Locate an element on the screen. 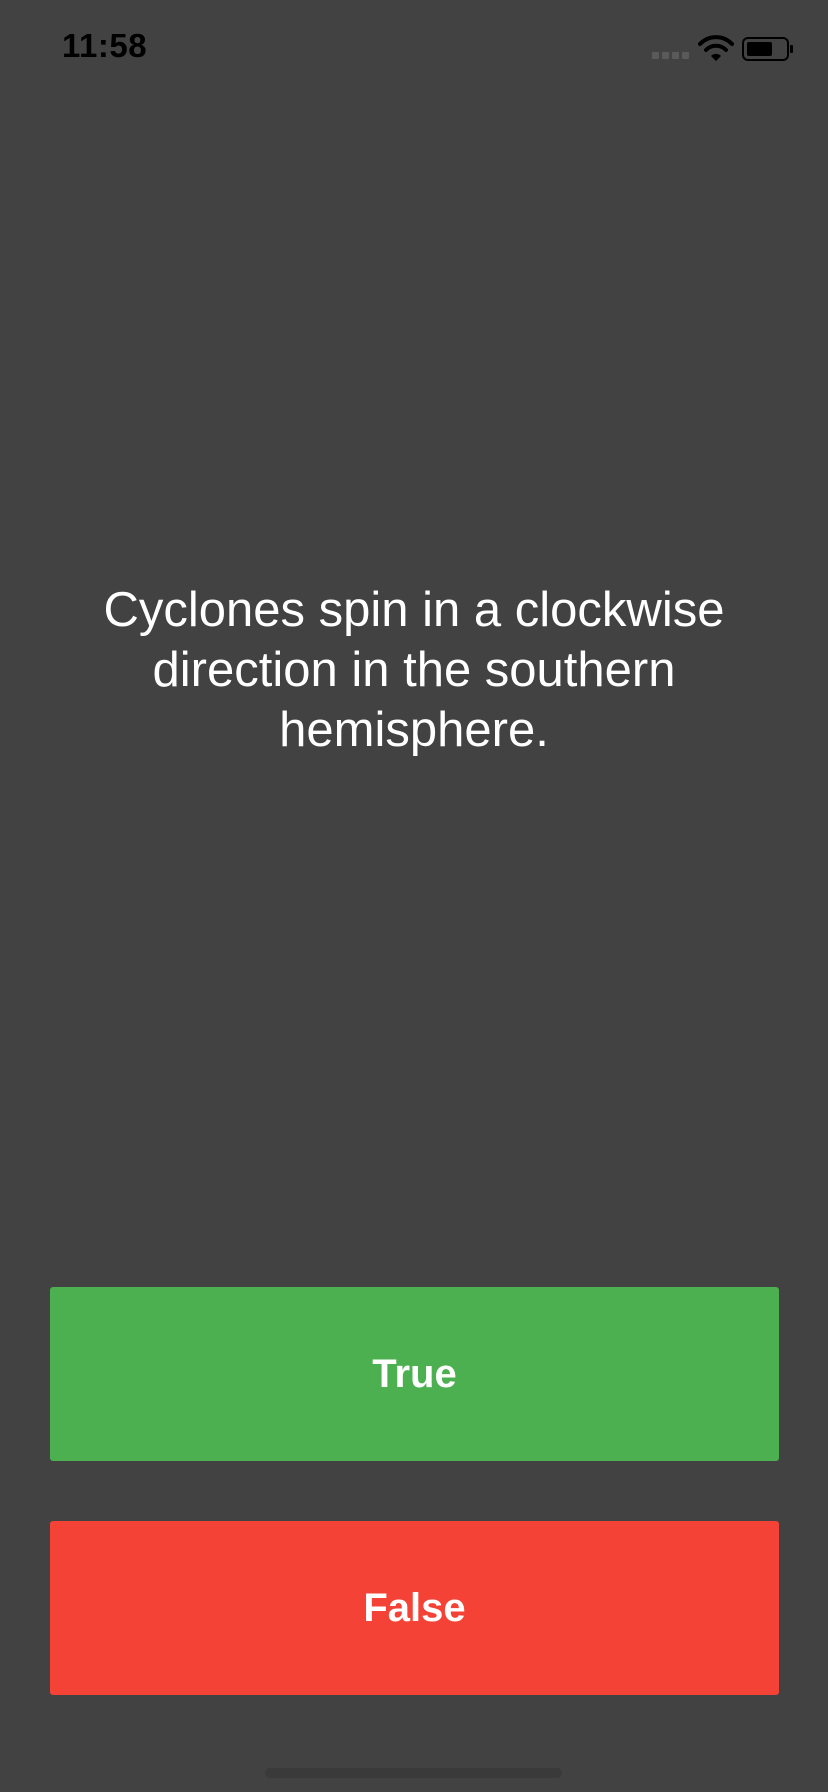 This screenshot has width=828, height=1792. wifi-icon is located at coordinates (716, 48).